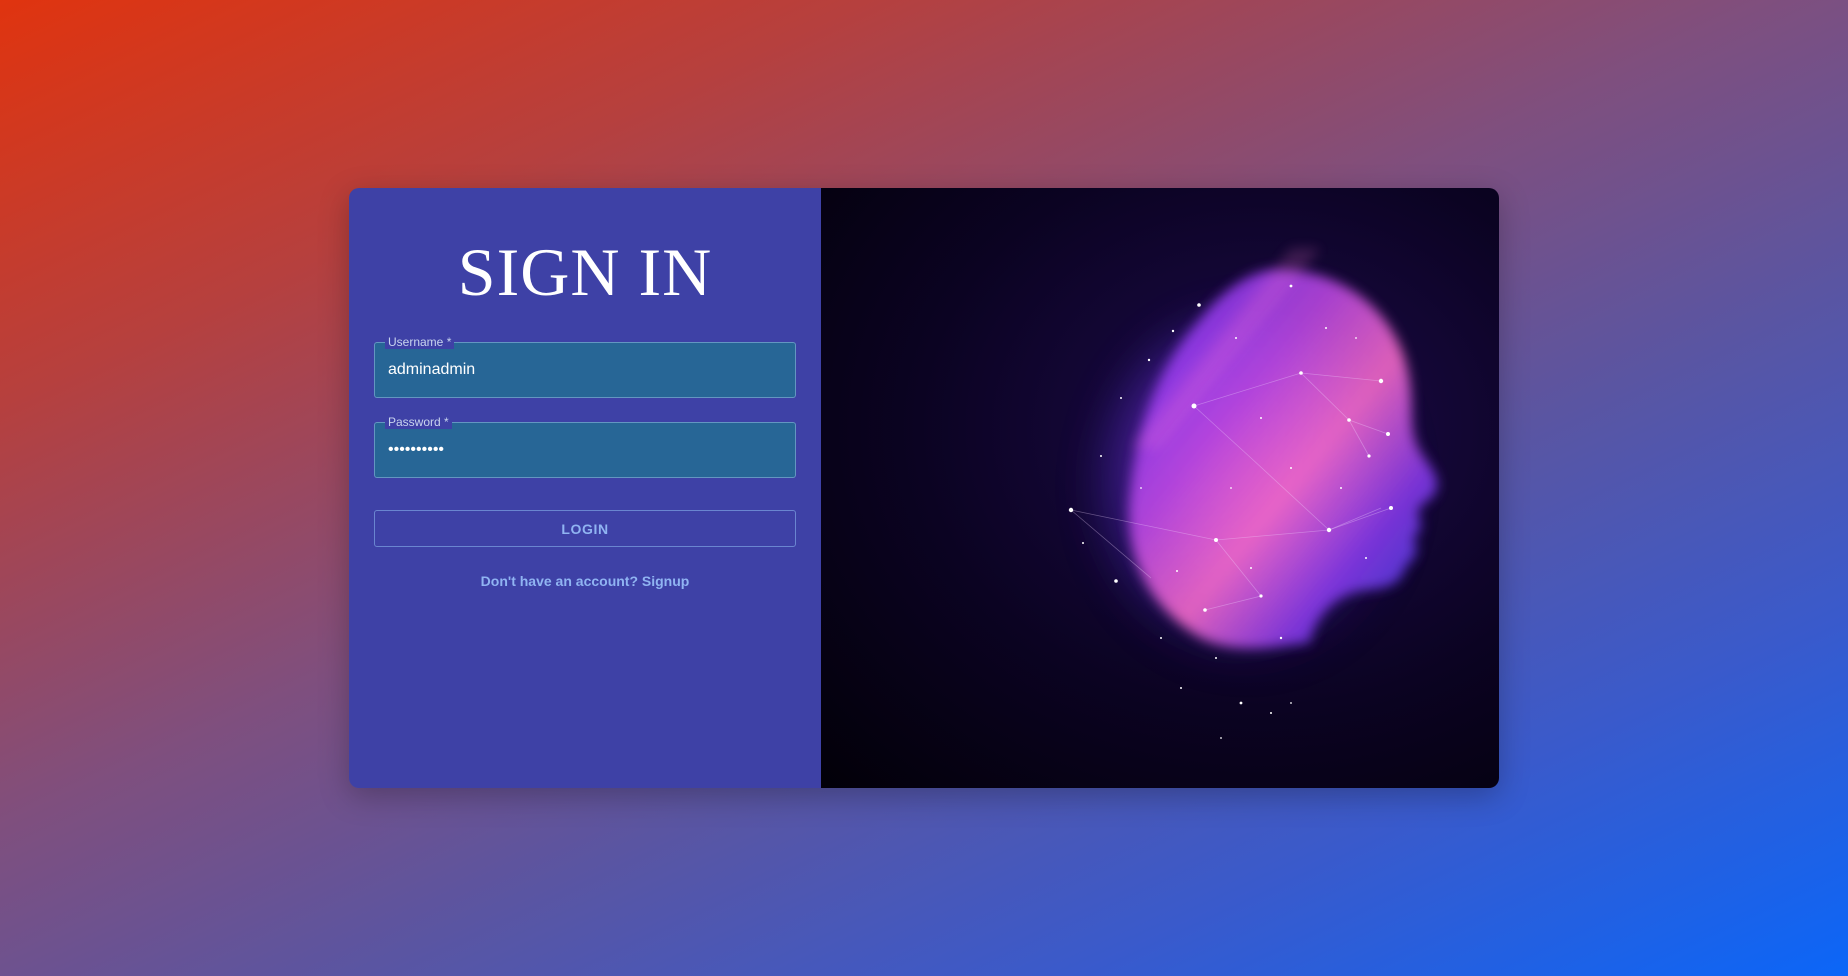  I want to click on head-silhouette, so click(1283, 459).